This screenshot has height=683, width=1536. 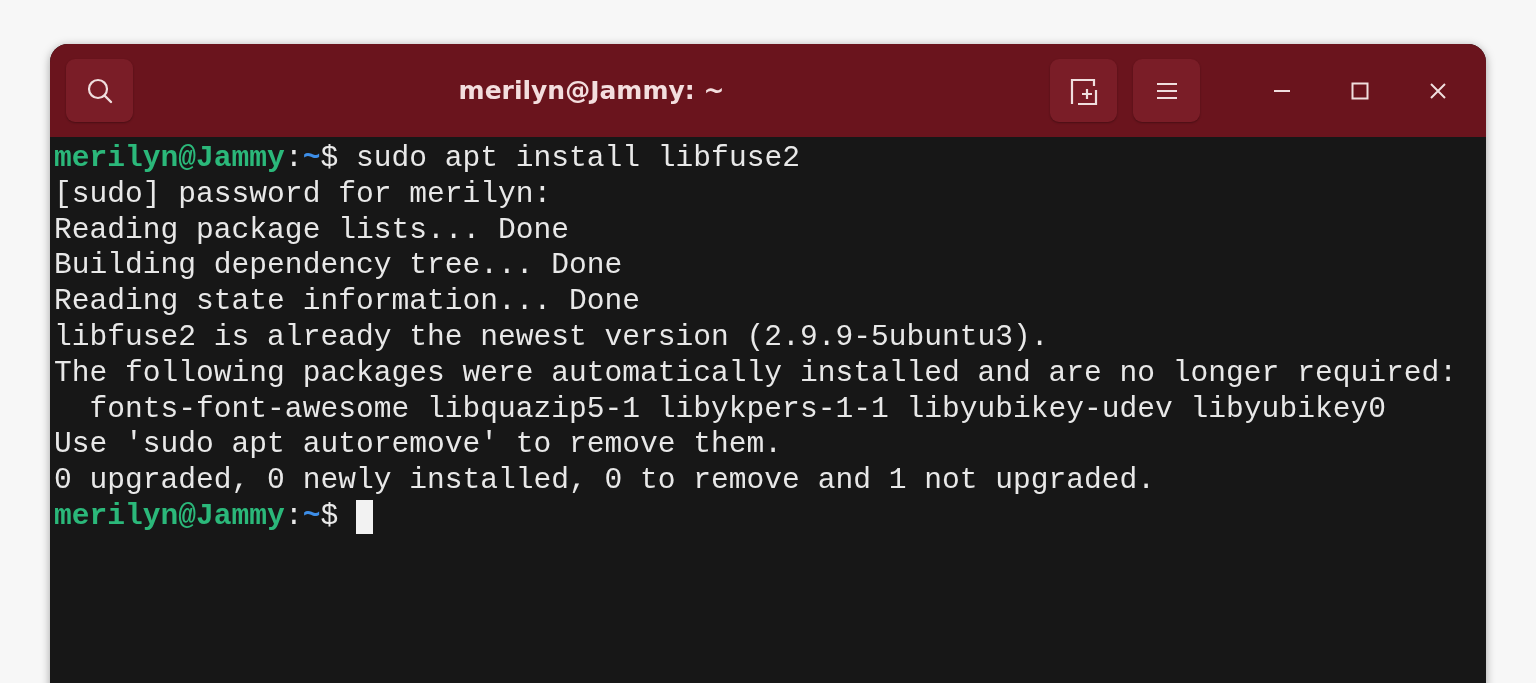 What do you see at coordinates (755, 373) in the screenshot?
I see `output-line: The following packages were automatically installed and are no longer required:` at bounding box center [755, 373].